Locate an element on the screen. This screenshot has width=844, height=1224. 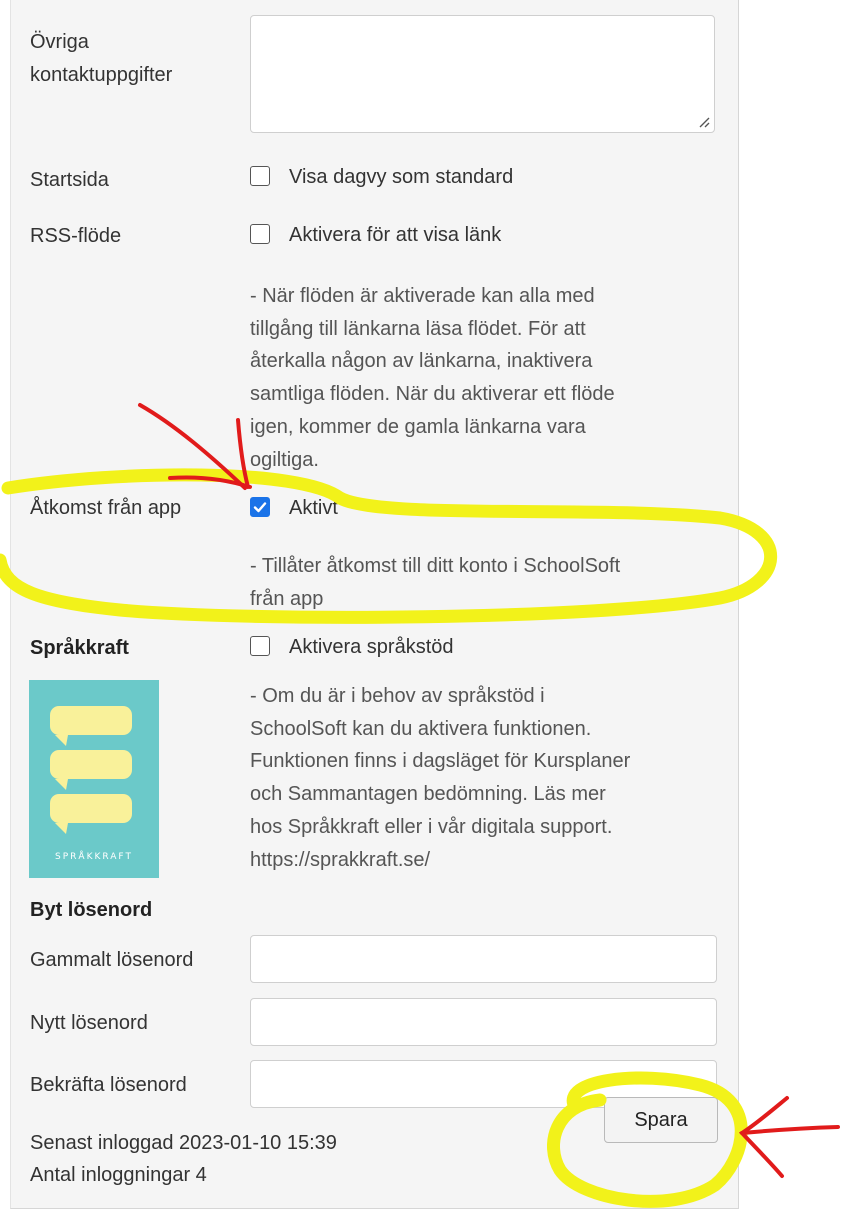
sprakkraft-checkbox is located at coordinates (260, 646).